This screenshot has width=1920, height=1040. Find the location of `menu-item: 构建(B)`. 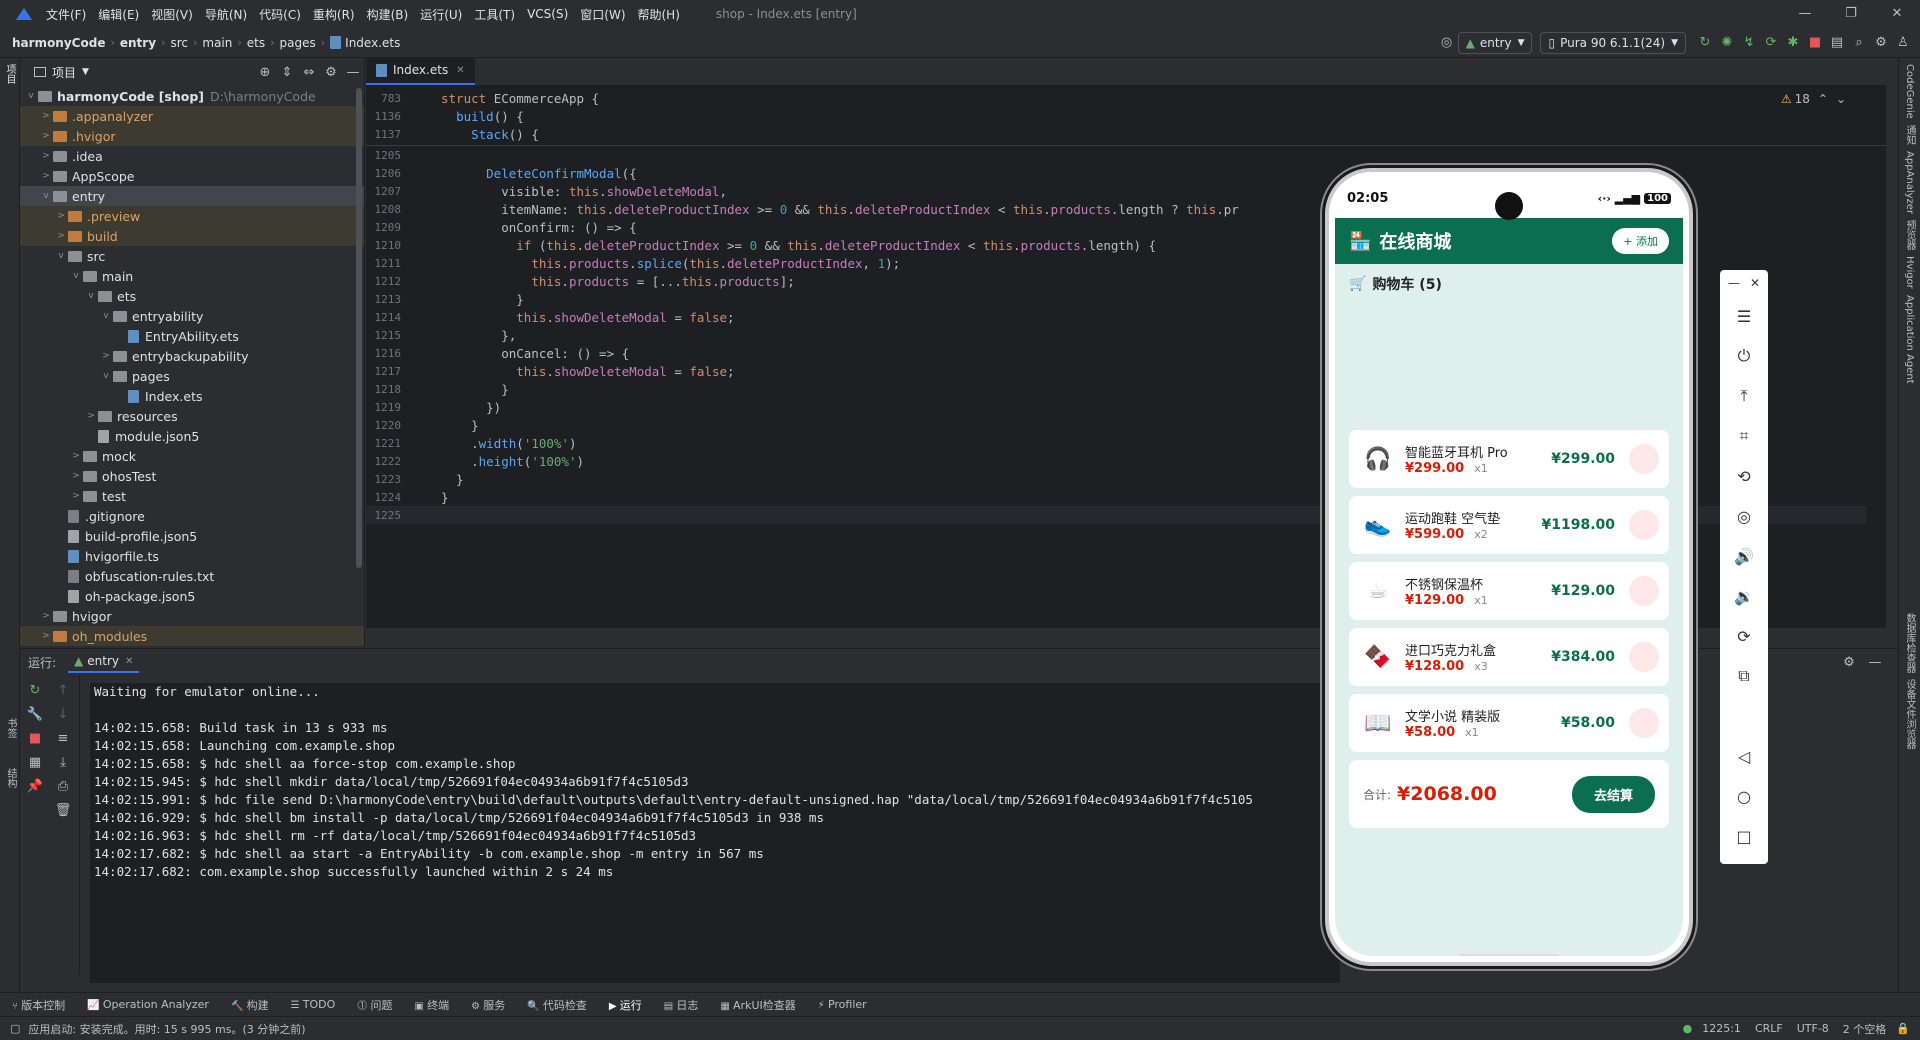

menu-item: 构建(B) is located at coordinates (388, 14).